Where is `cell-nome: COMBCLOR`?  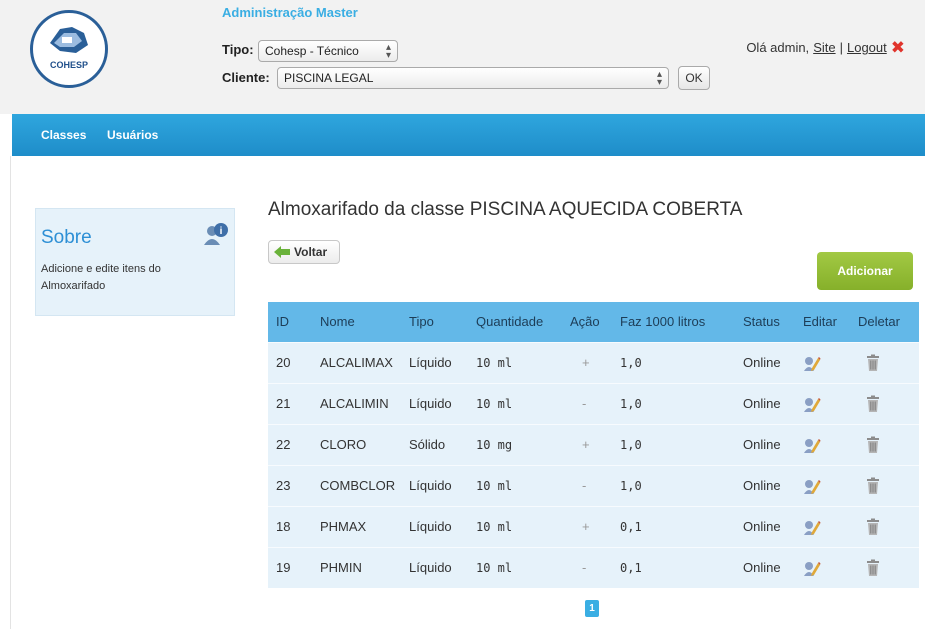 cell-nome: COMBCLOR is located at coordinates (356, 485).